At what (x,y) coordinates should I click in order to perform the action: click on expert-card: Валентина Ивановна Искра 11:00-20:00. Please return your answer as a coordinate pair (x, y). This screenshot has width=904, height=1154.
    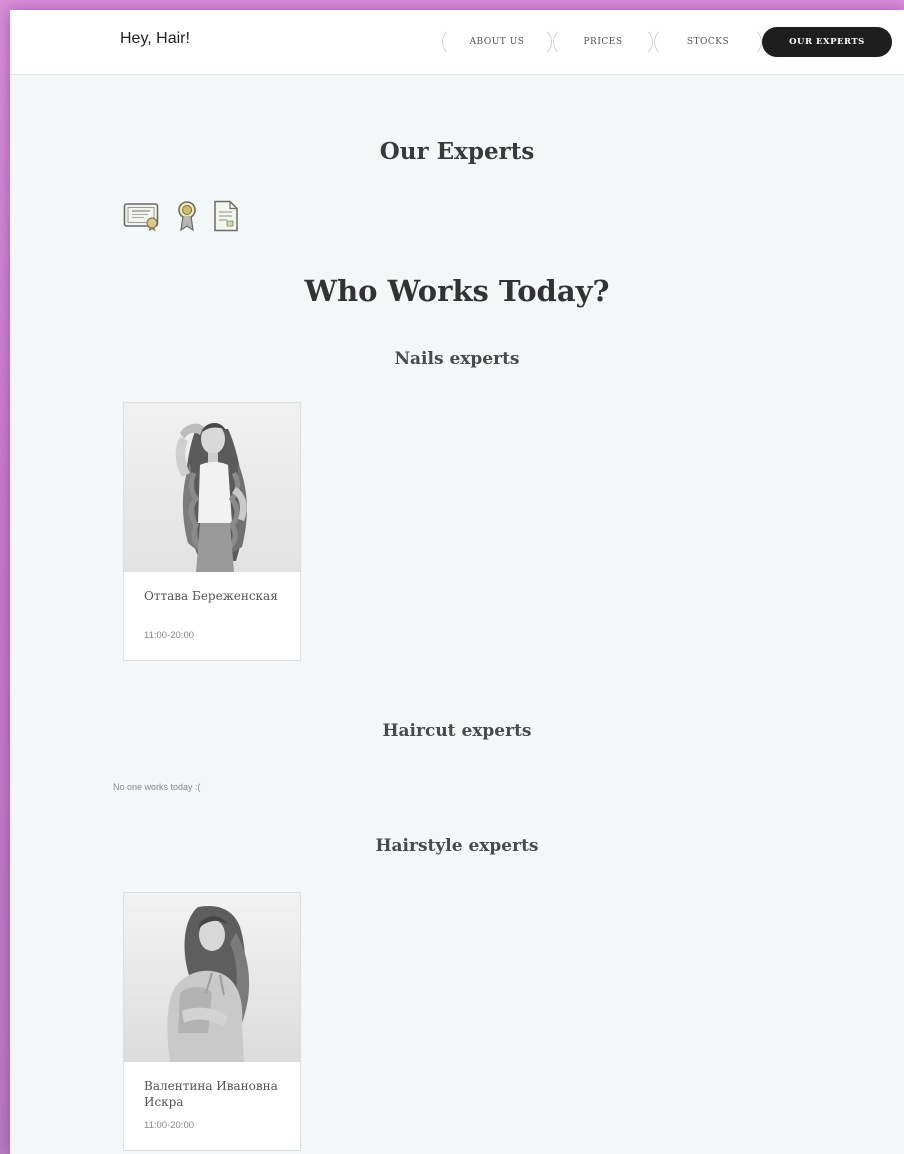
    Looking at the image, I should click on (212, 1021).